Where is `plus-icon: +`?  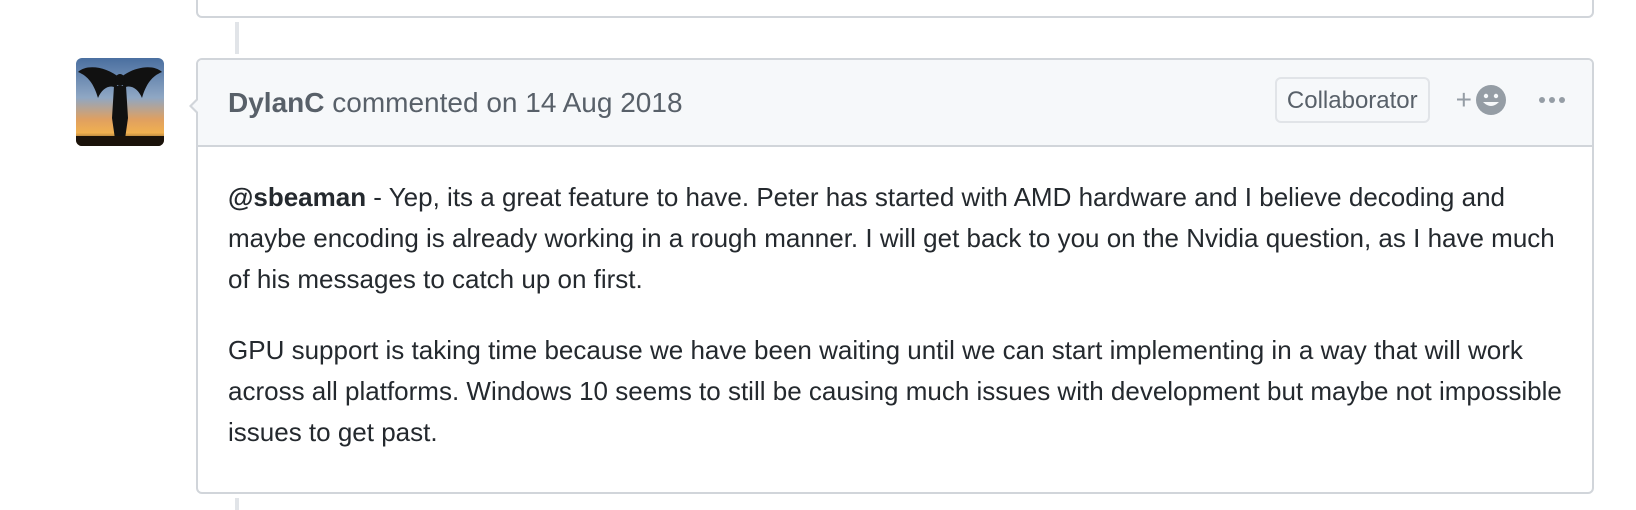 plus-icon: + is located at coordinates (1463, 99).